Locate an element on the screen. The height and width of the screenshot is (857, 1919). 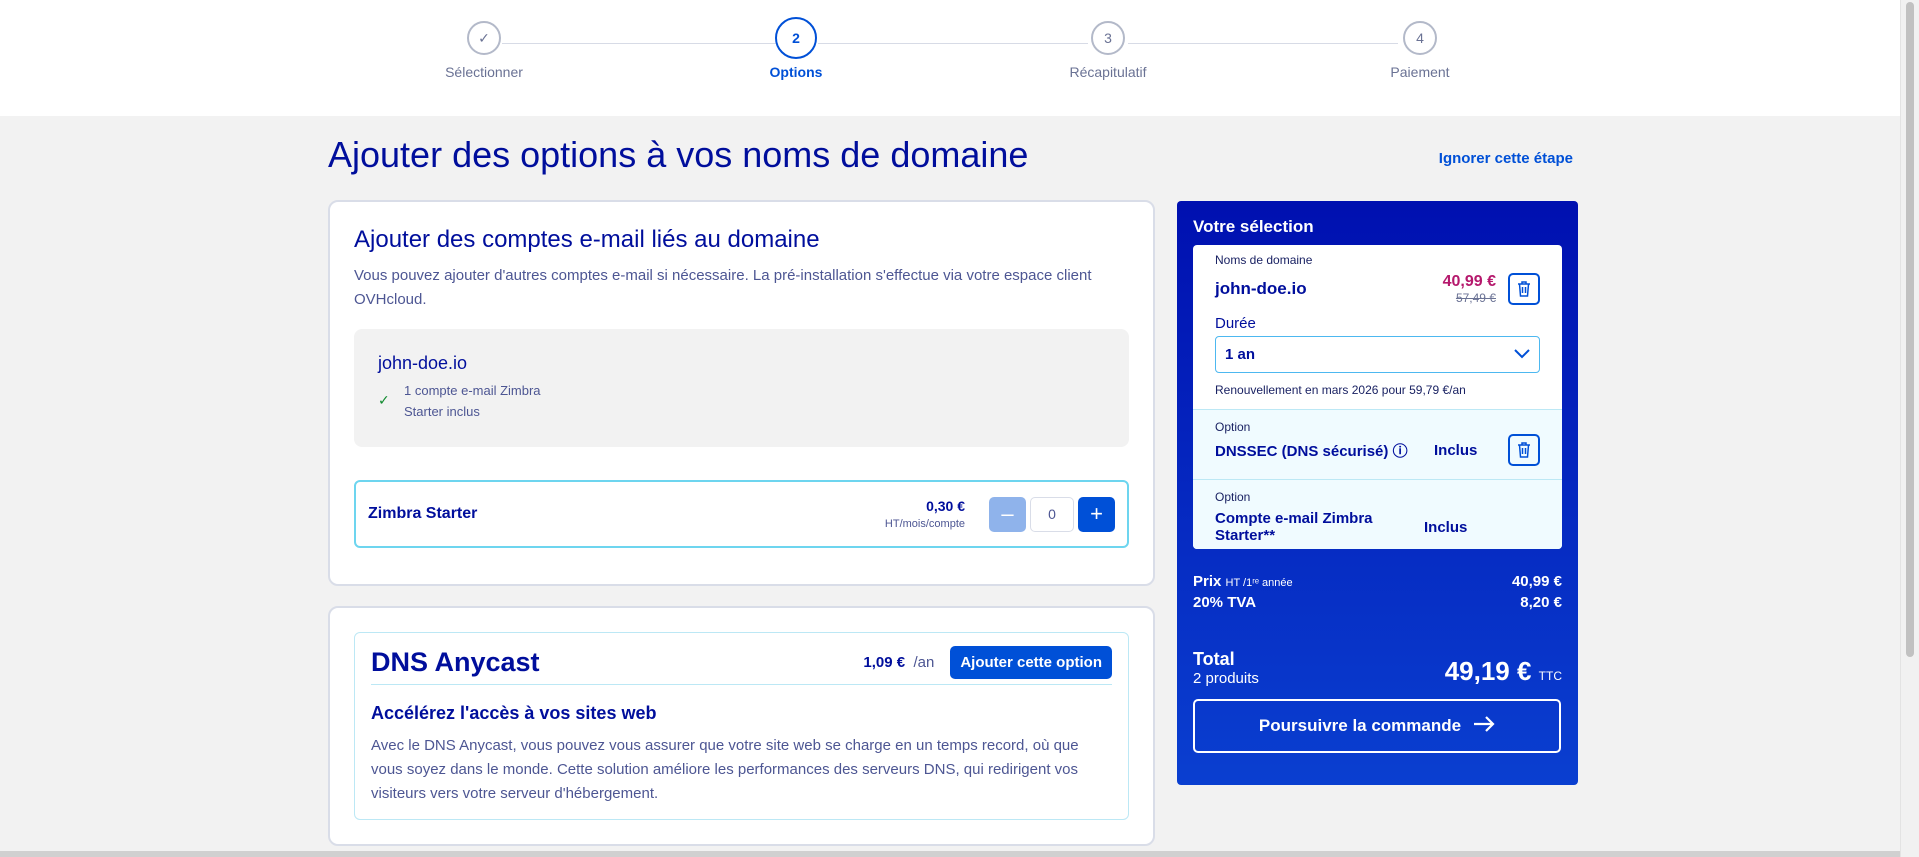
duration-label: Durée is located at coordinates (1235, 323).